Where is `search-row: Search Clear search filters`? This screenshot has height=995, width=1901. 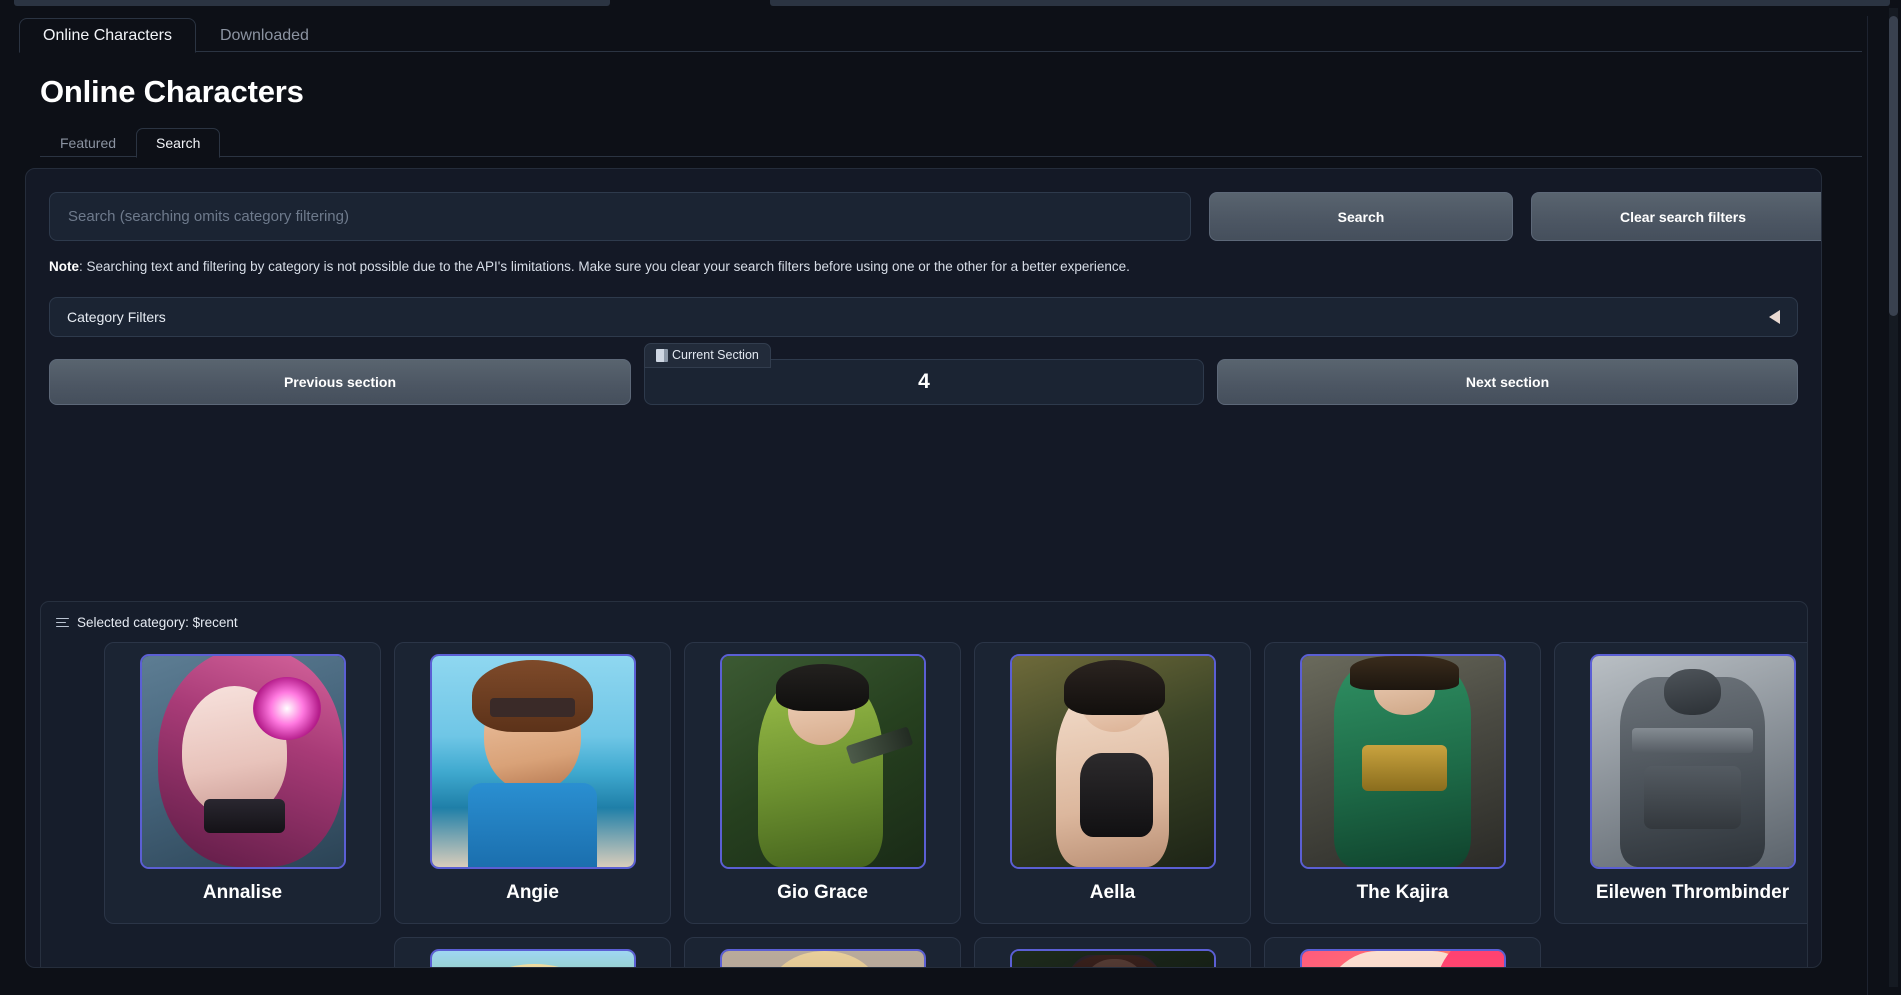
search-row: Search Clear search filters is located at coordinates (935, 216).